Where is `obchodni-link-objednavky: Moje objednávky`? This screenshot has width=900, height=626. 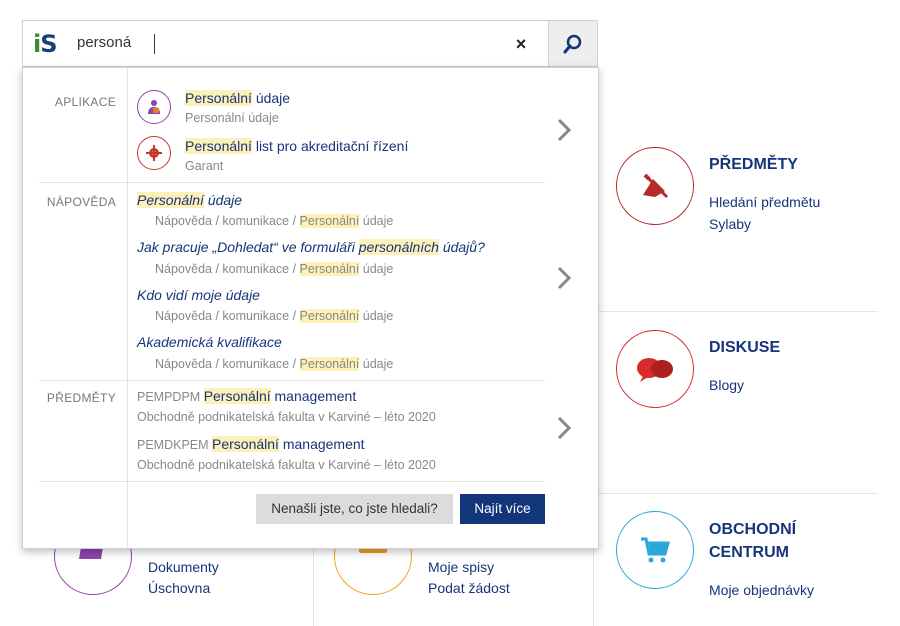 obchodni-link-objednavky: Moje objednávky is located at coordinates (761, 590).